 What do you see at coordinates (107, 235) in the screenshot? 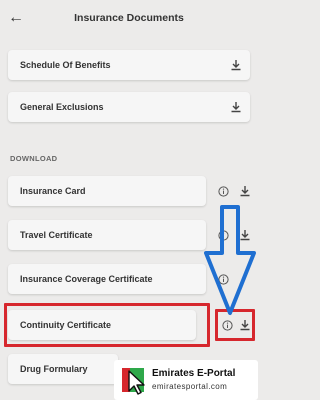
I see `download-row-travel-certificate: Travel Certificate` at bounding box center [107, 235].